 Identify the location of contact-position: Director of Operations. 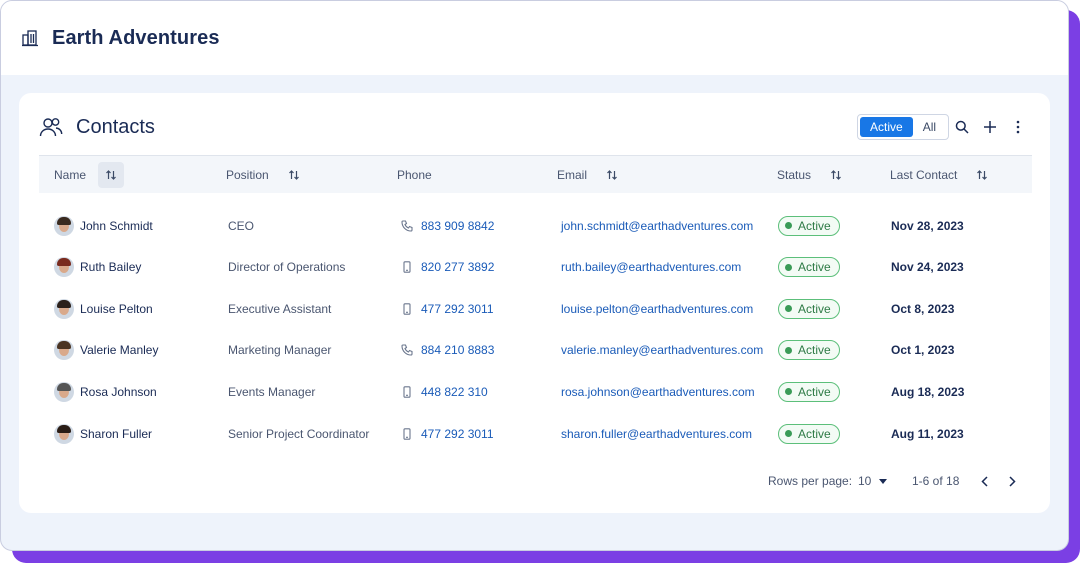
(287, 267).